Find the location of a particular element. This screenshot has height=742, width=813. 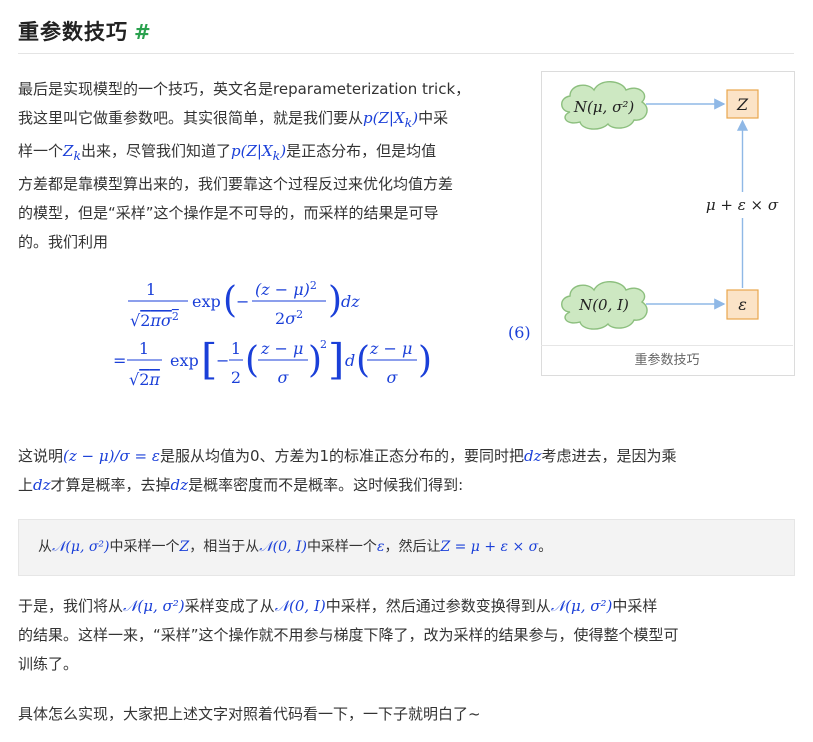

math-normal-0-i-a: 𝒩(0, I) is located at coordinates (300, 606).